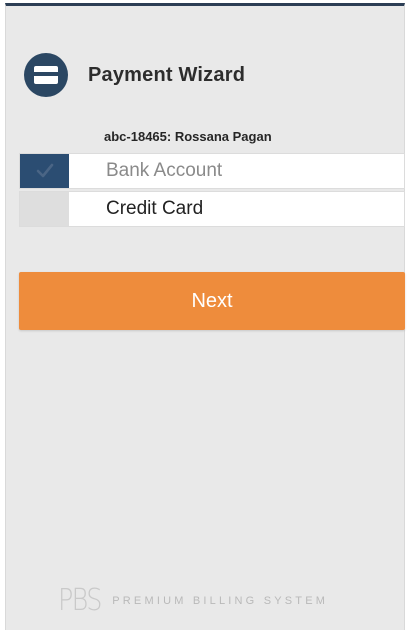  I want to click on footer-tagline: PREMIUM BILLING SYSTEM, so click(220, 601).